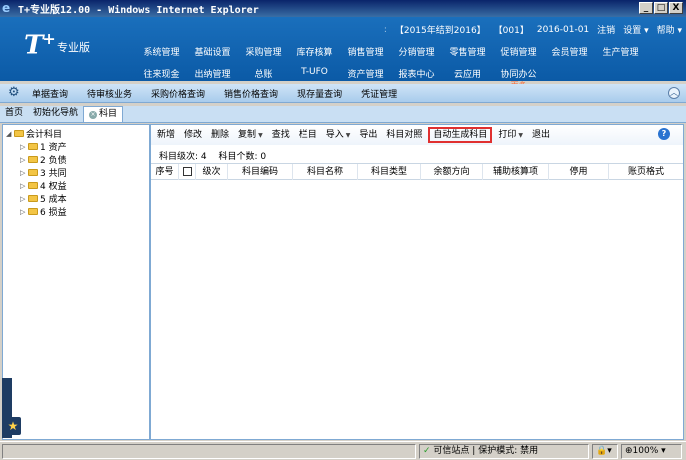 The width and height of the screenshot is (686, 460). I want to click on account-mapping-button: 科目对照, so click(404, 135).